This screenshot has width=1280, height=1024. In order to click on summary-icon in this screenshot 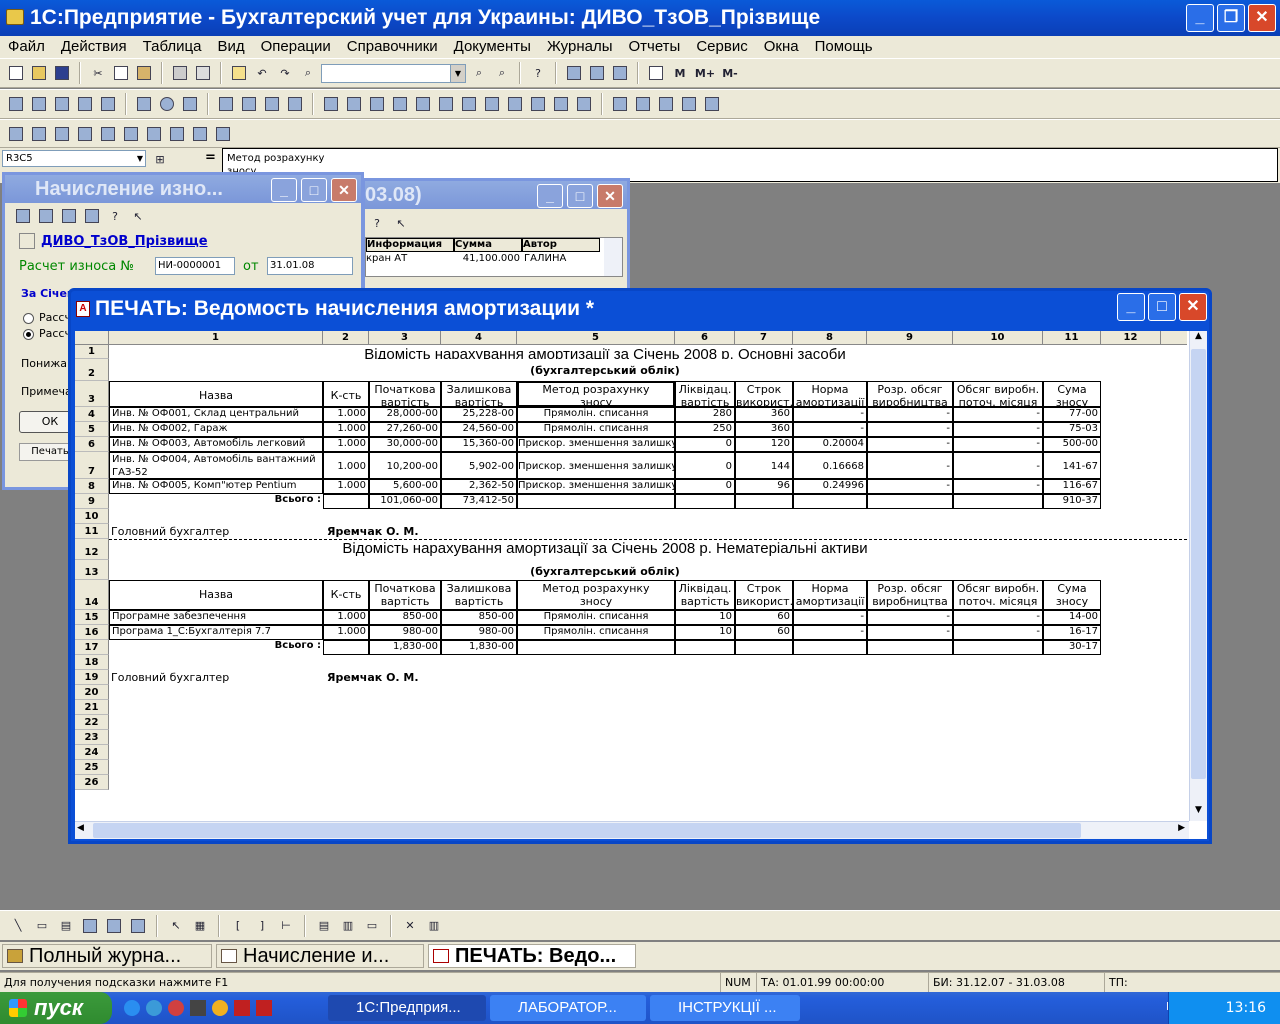, I will do `click(190, 104)`.